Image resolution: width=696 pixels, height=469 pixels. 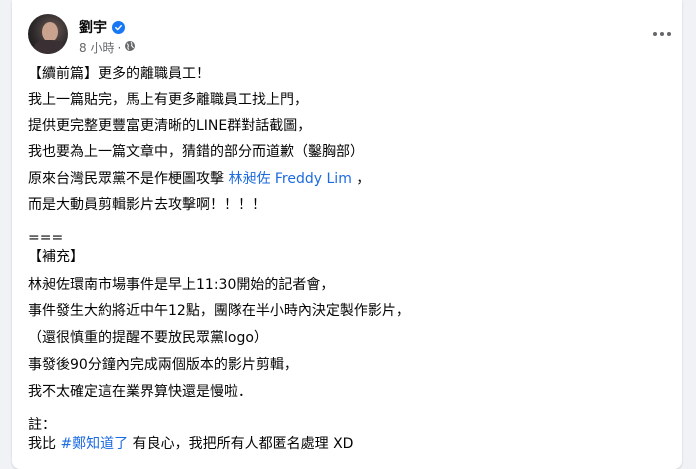 I want to click on author-name: 劉宇, so click(x=93, y=27).